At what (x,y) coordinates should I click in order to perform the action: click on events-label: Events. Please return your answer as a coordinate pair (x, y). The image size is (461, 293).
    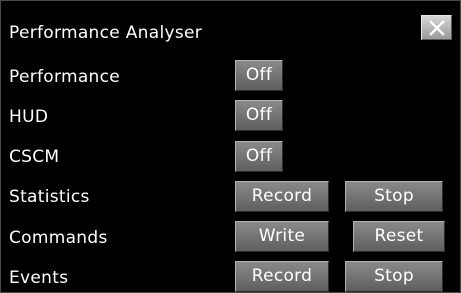
    Looking at the image, I should click on (39, 278).